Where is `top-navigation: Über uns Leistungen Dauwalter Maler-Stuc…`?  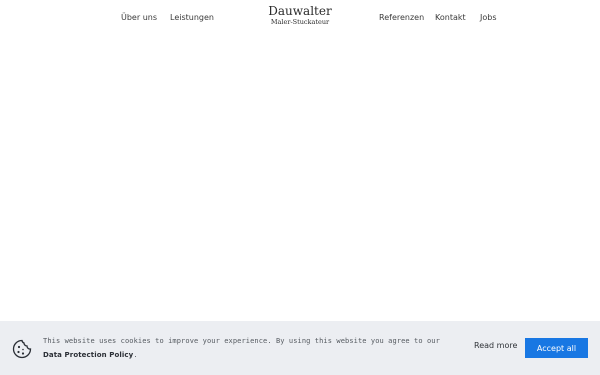
top-navigation: Über uns Leistungen Dauwalter Maler-Stuc… is located at coordinates (300, 18).